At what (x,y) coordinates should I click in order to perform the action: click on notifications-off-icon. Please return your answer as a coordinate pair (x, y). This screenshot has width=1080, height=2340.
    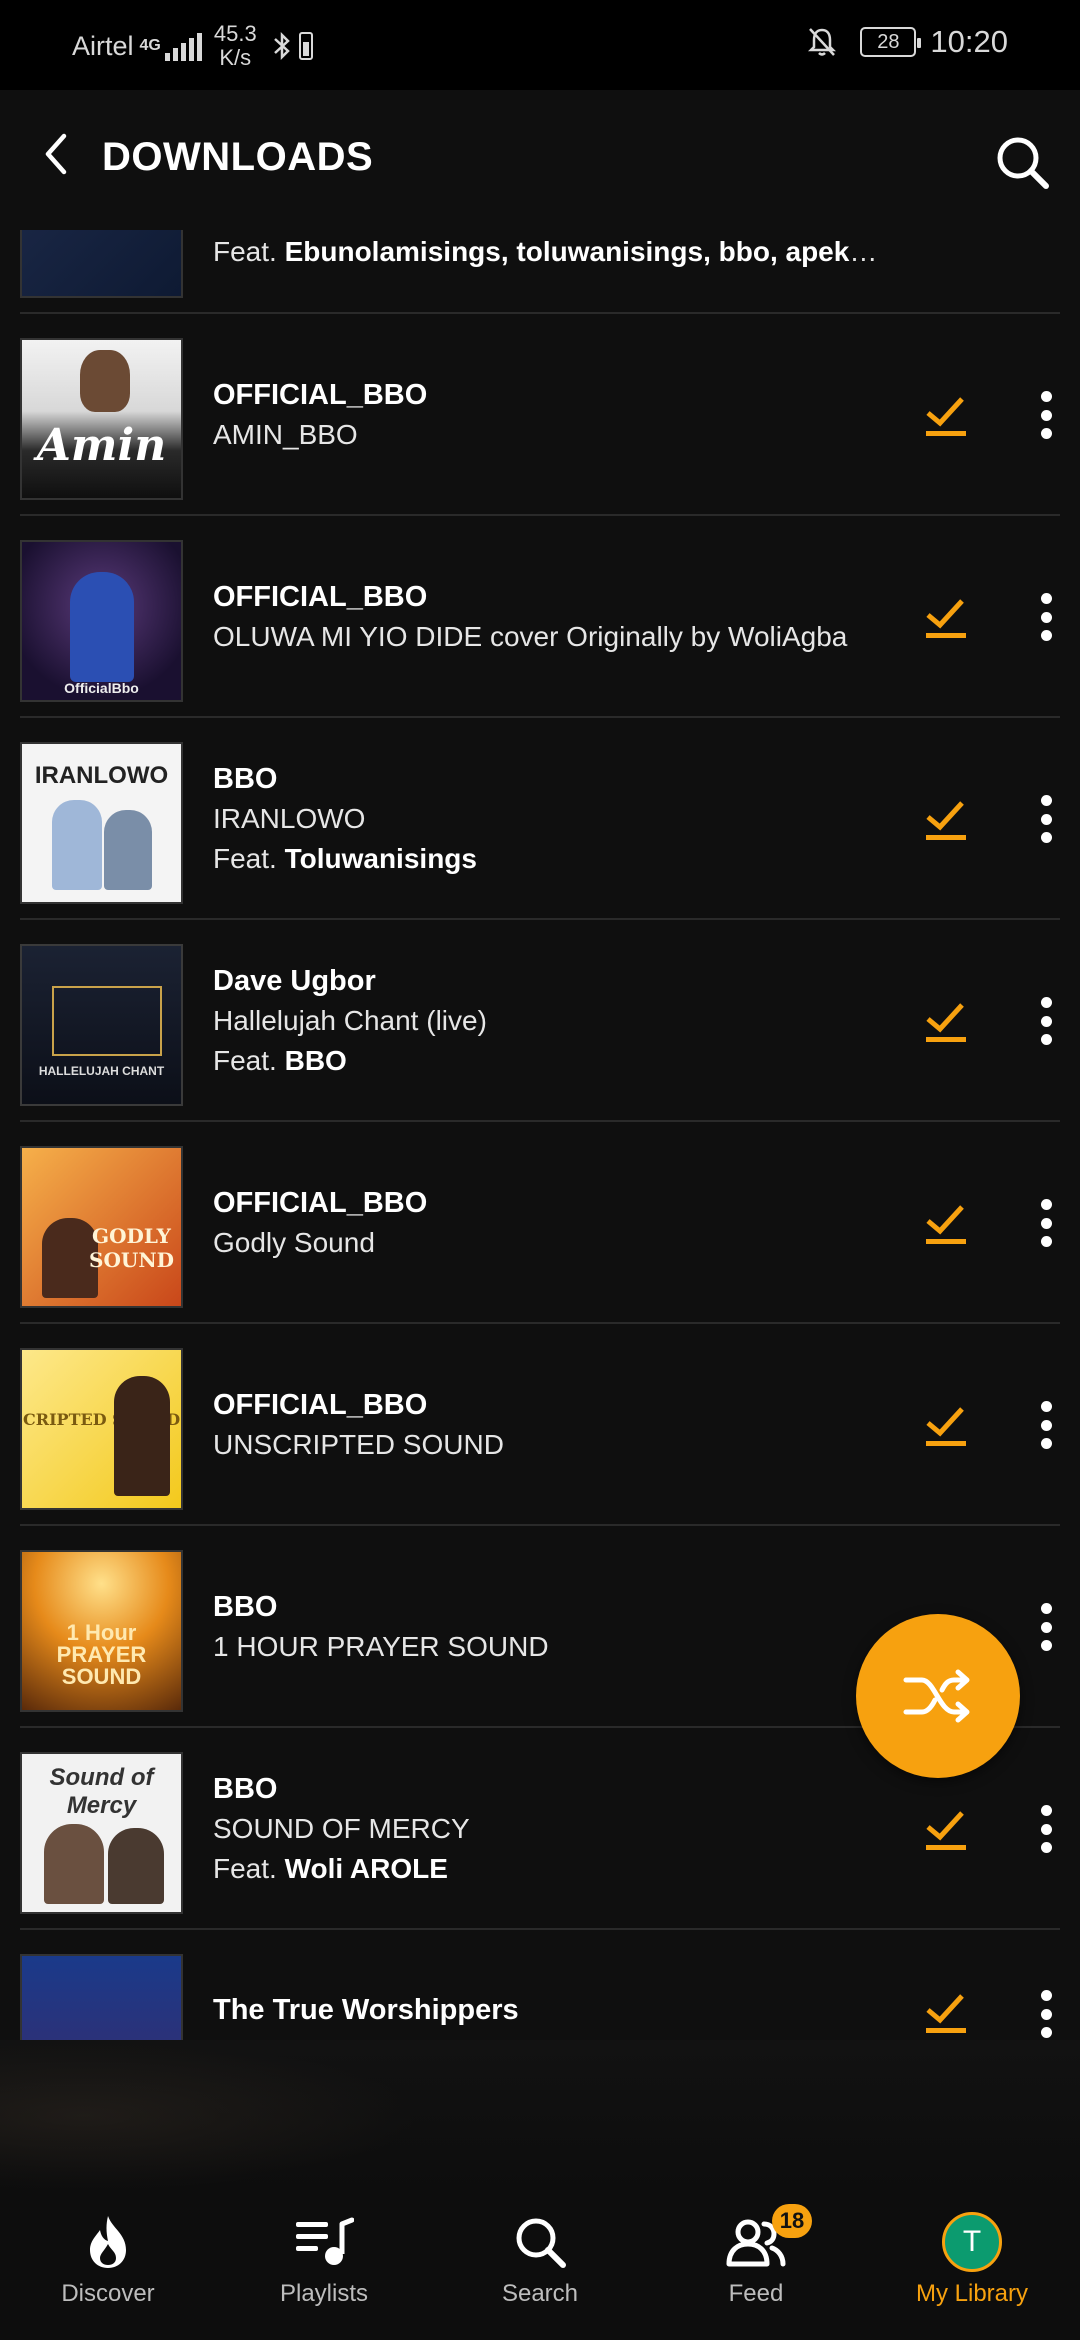
    Looking at the image, I should click on (822, 42).